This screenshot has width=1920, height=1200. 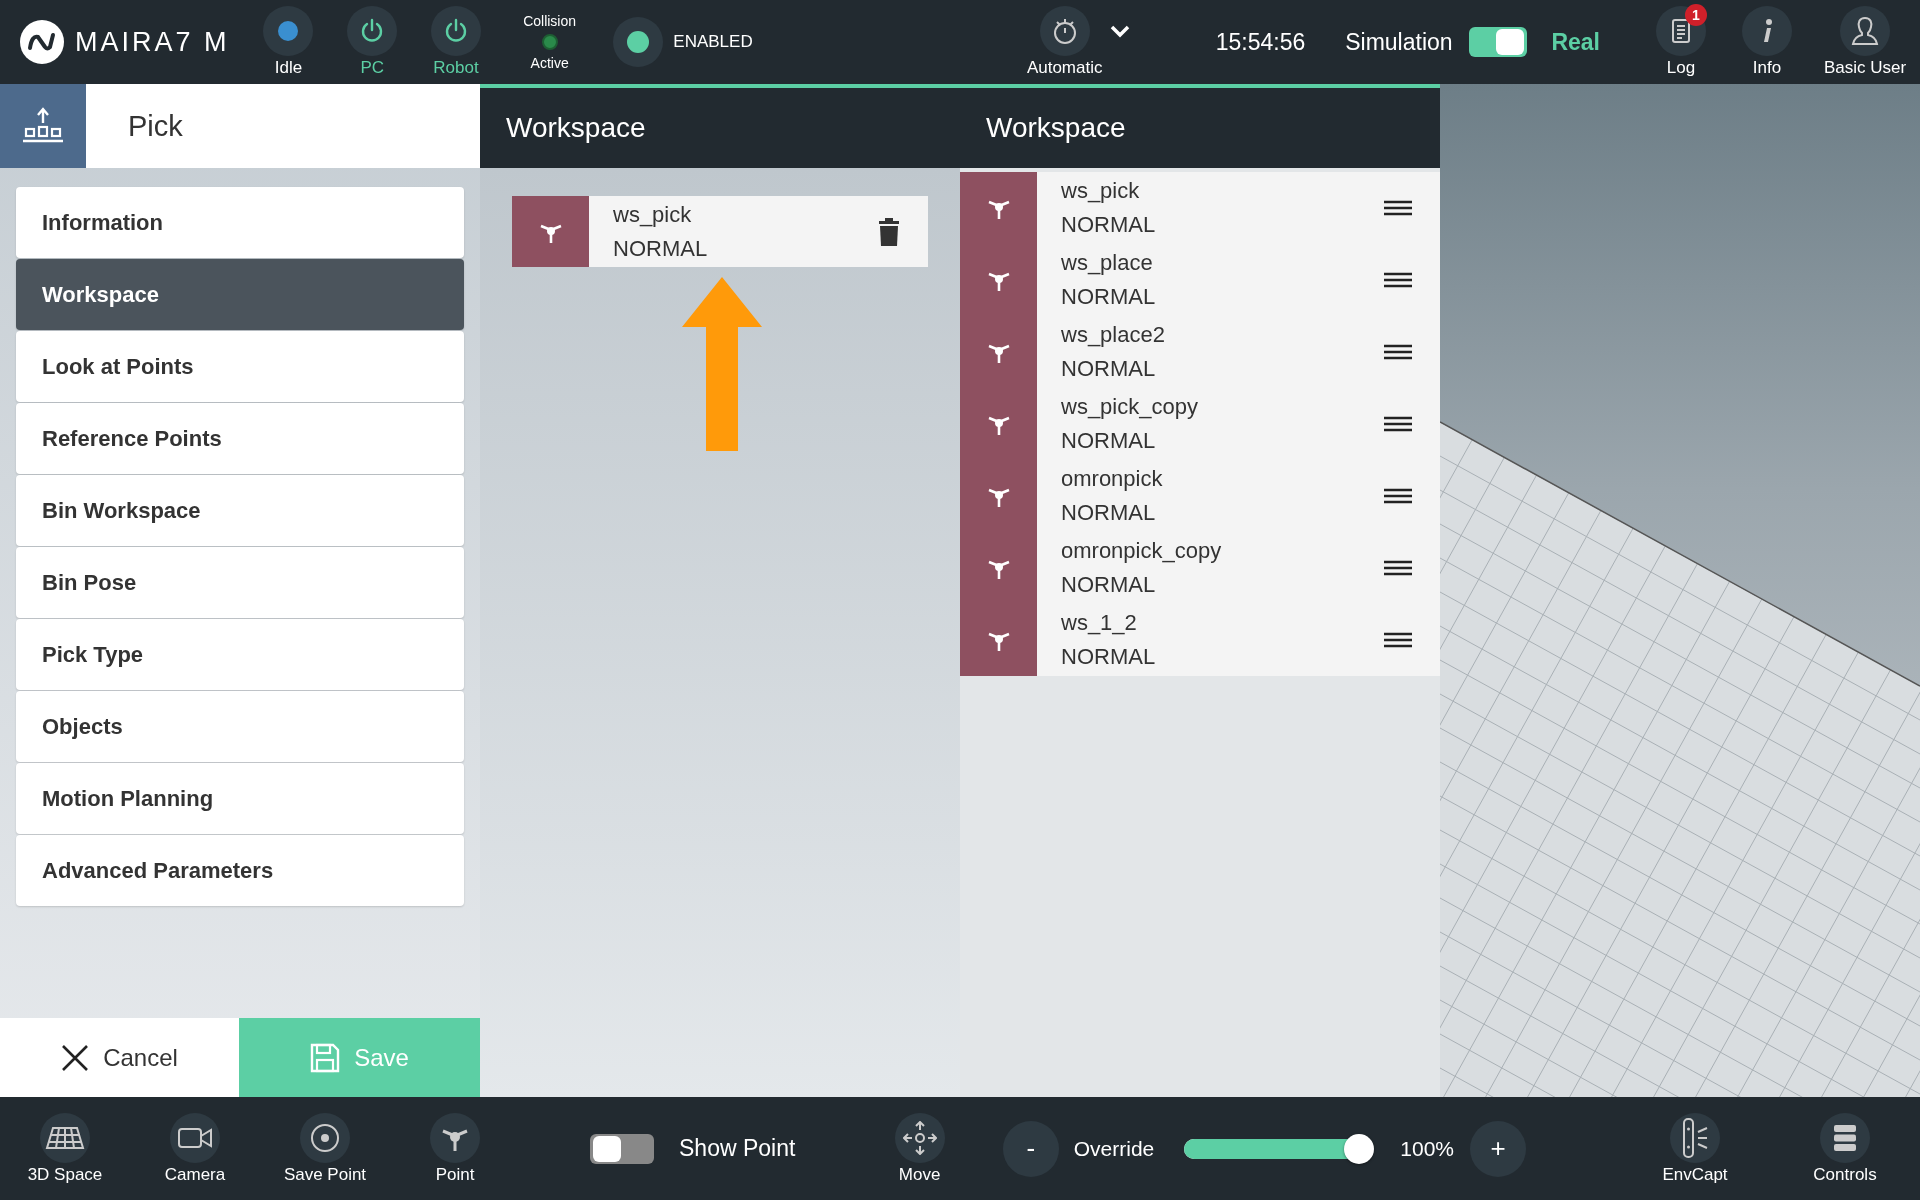 I want to click on camera-icon, so click(x=195, y=1137).